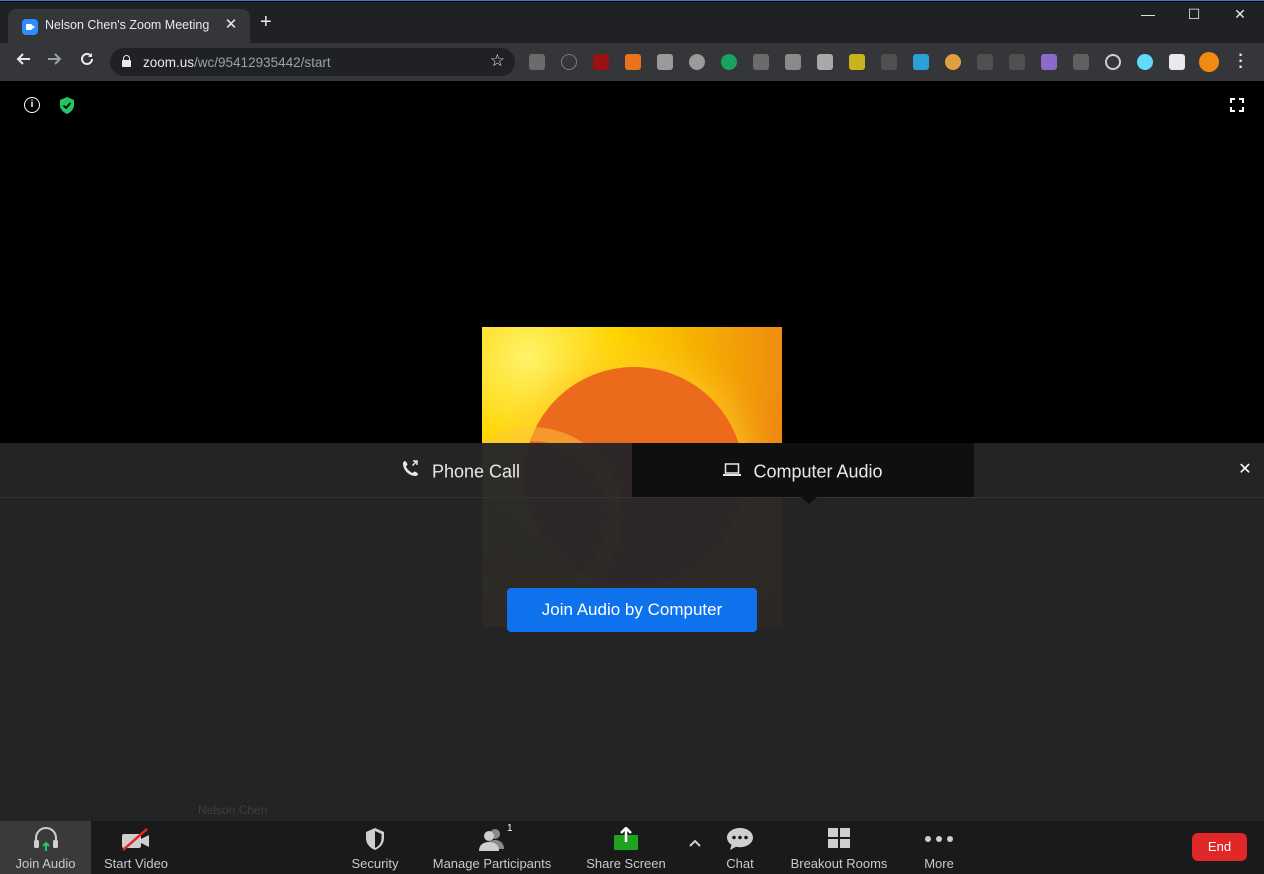 The width and height of the screenshot is (1264, 874). I want to click on security-shield-icon, so click(375, 840).